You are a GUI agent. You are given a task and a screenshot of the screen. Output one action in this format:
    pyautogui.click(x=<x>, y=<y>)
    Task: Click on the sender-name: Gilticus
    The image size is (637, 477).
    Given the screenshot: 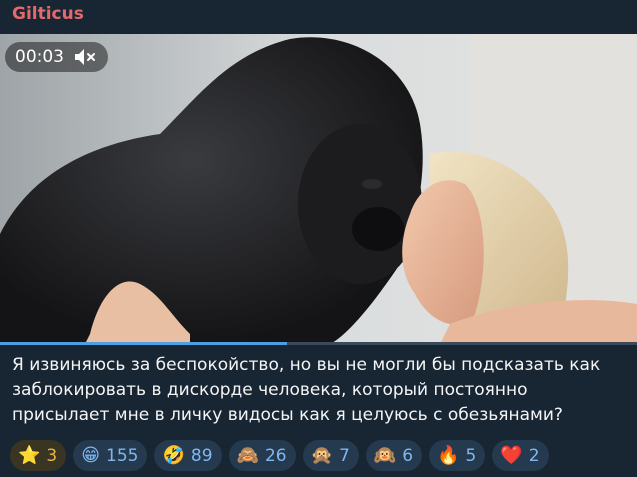 What is the action you would take?
    pyautogui.click(x=48, y=14)
    